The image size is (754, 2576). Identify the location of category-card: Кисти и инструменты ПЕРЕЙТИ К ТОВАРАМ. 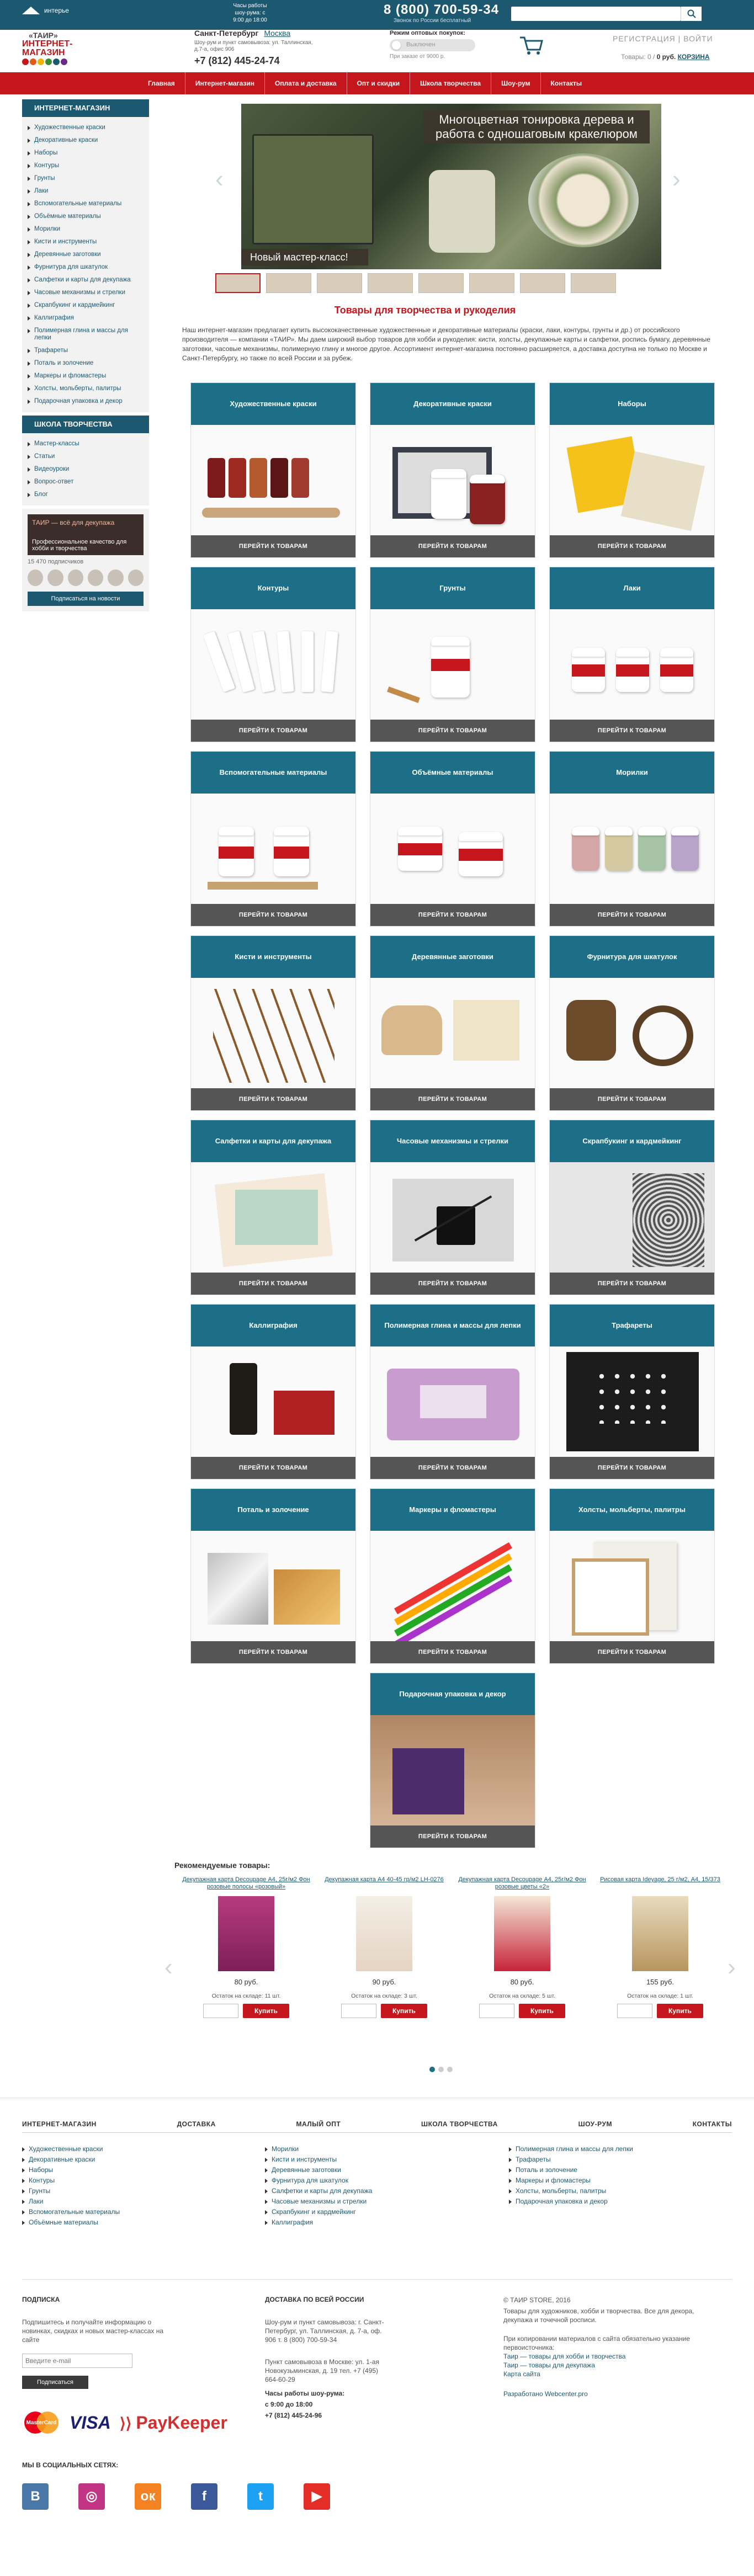
(273, 1023).